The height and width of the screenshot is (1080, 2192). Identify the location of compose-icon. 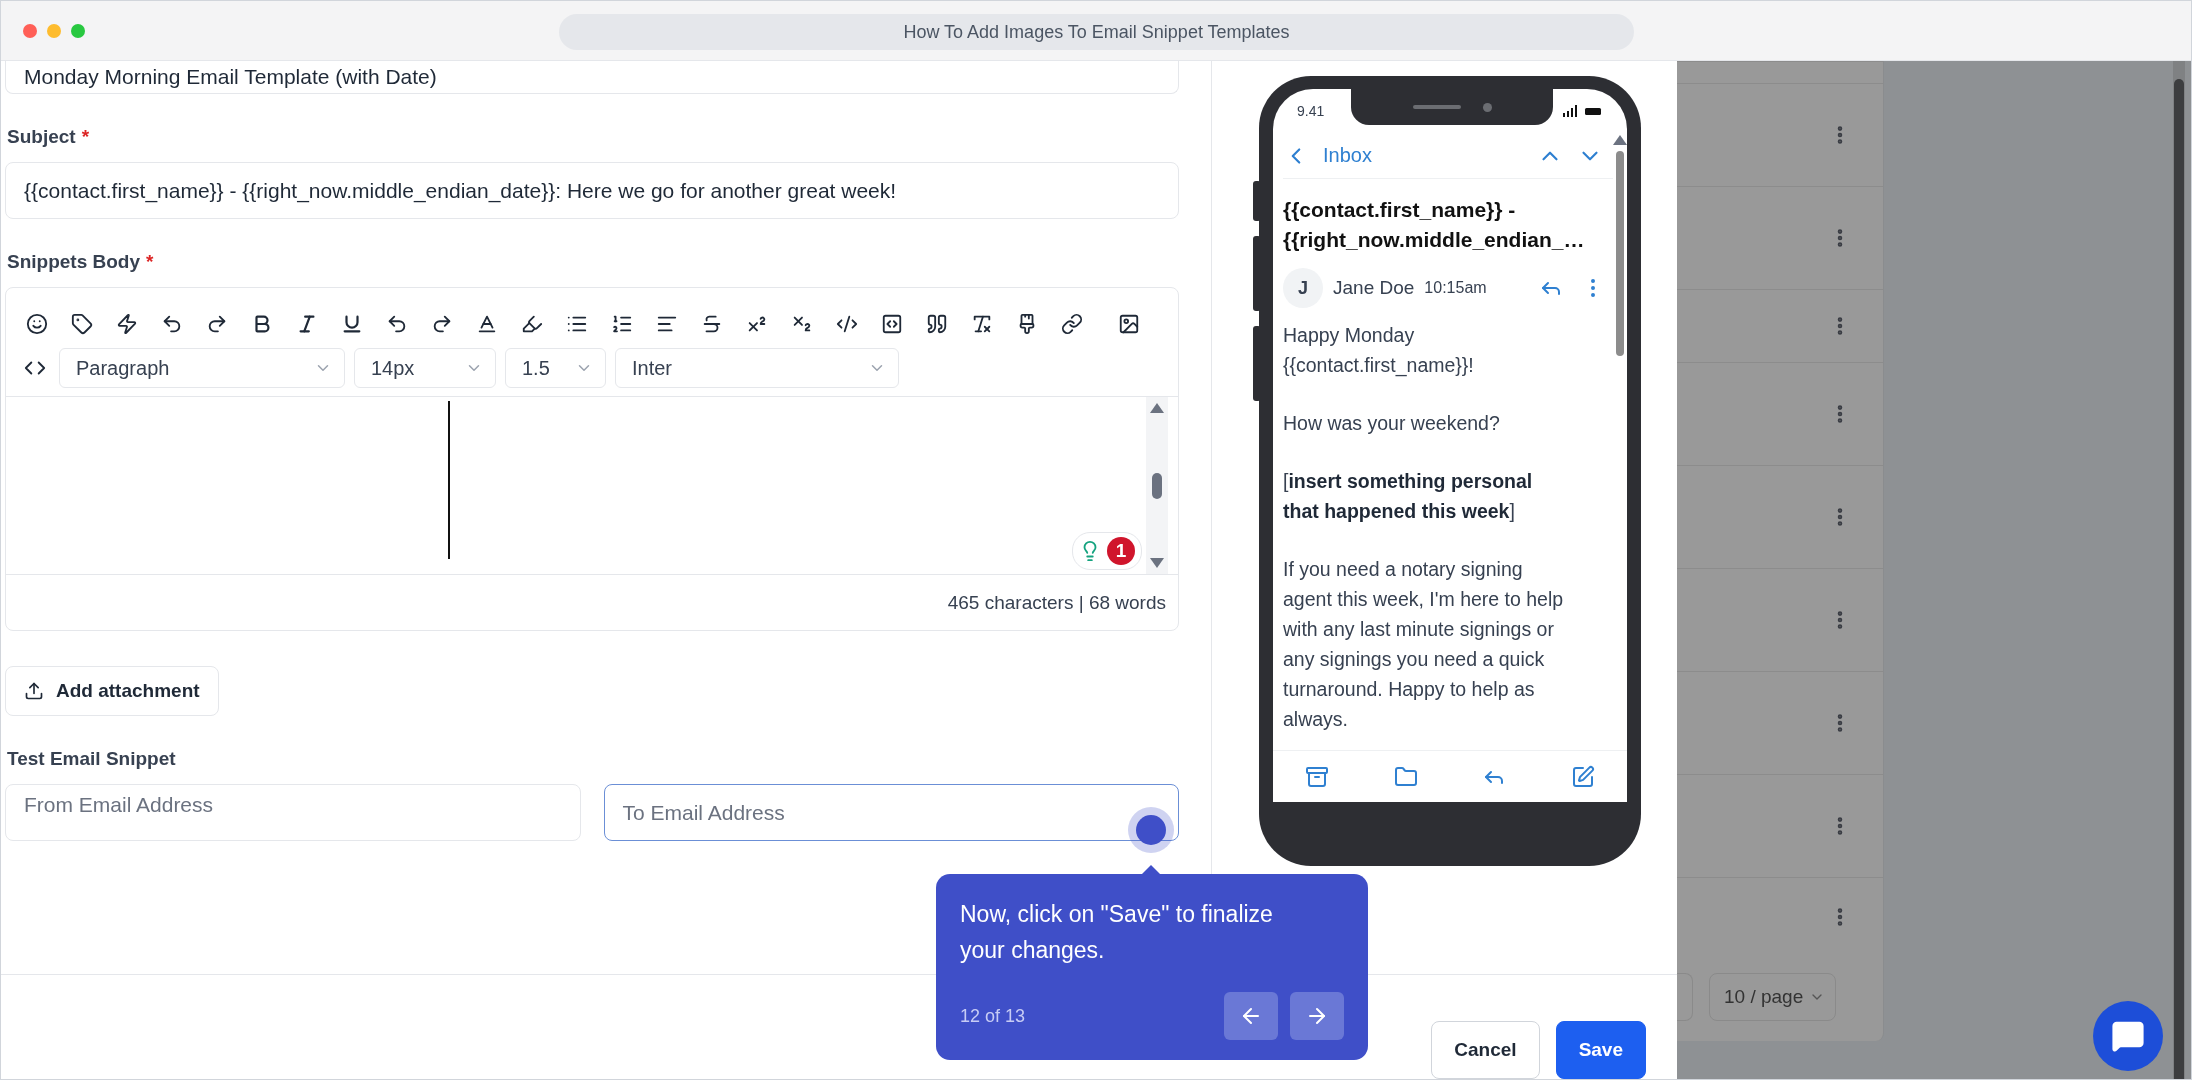
(1582, 776).